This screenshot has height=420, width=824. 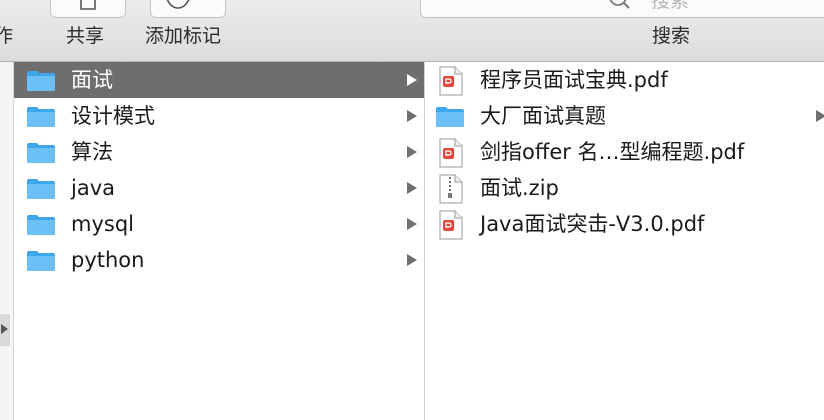 What do you see at coordinates (412, 31) in the screenshot?
I see `toolbar: 作 共享 添加标记 搜索 搜索` at bounding box center [412, 31].